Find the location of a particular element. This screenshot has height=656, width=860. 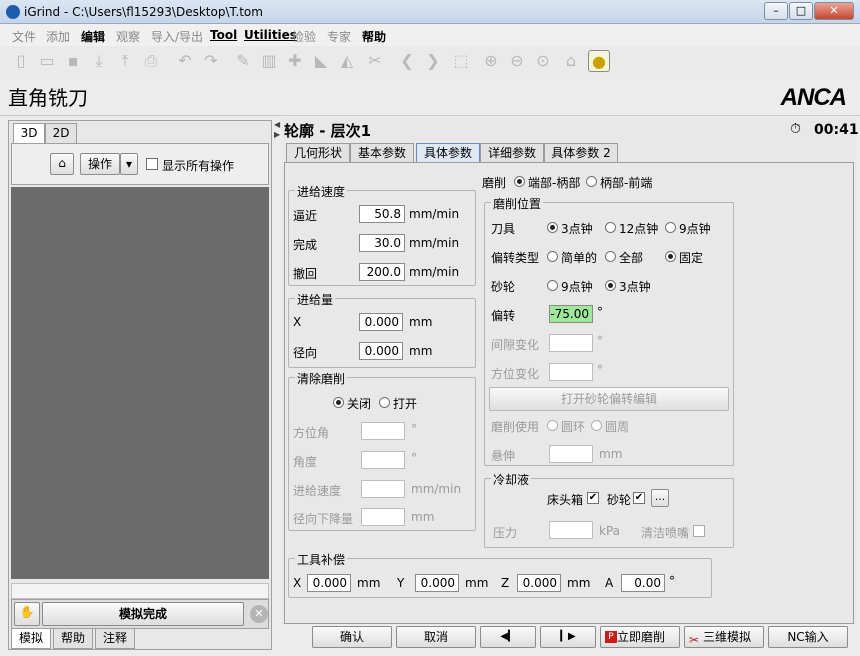

stop-icon: ✕ is located at coordinates (259, 614).